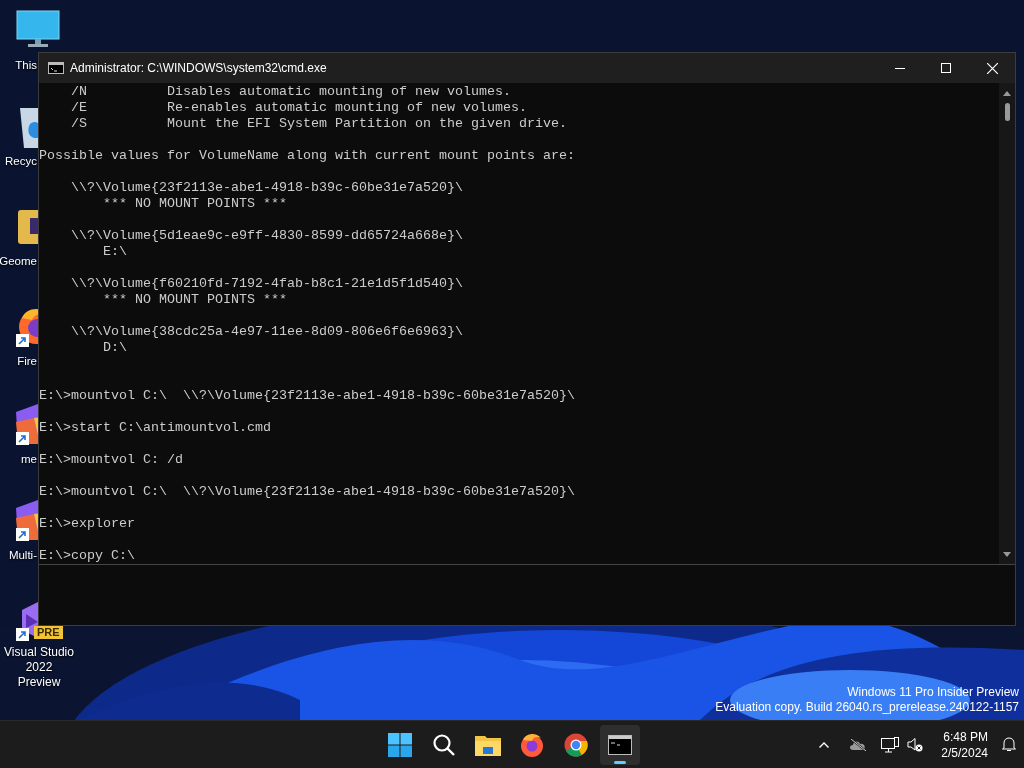  Describe the element at coordinates (964, 752) in the screenshot. I see `clock-date: 2/5/2024` at that location.